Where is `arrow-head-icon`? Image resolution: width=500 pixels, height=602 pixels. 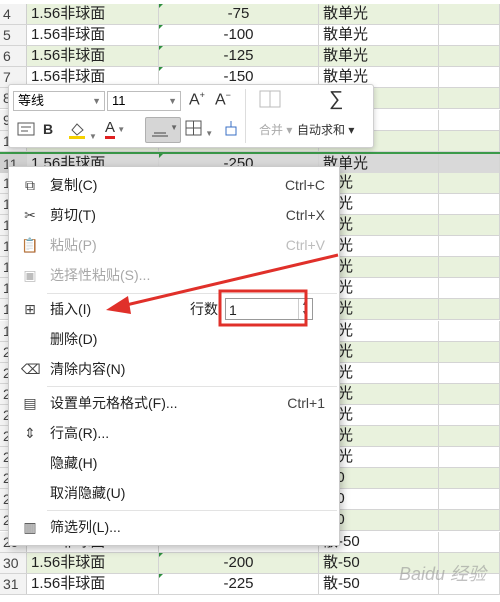
arrow-head-icon is located at coordinates (118, 305).